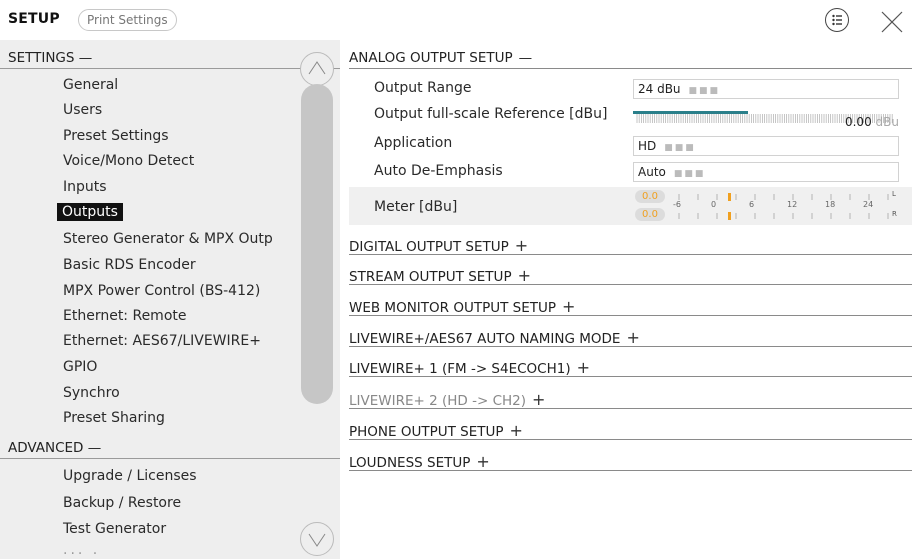 The height and width of the screenshot is (559, 912). Describe the element at coordinates (729, 197) in the screenshot. I see `meter-left-peak` at that location.